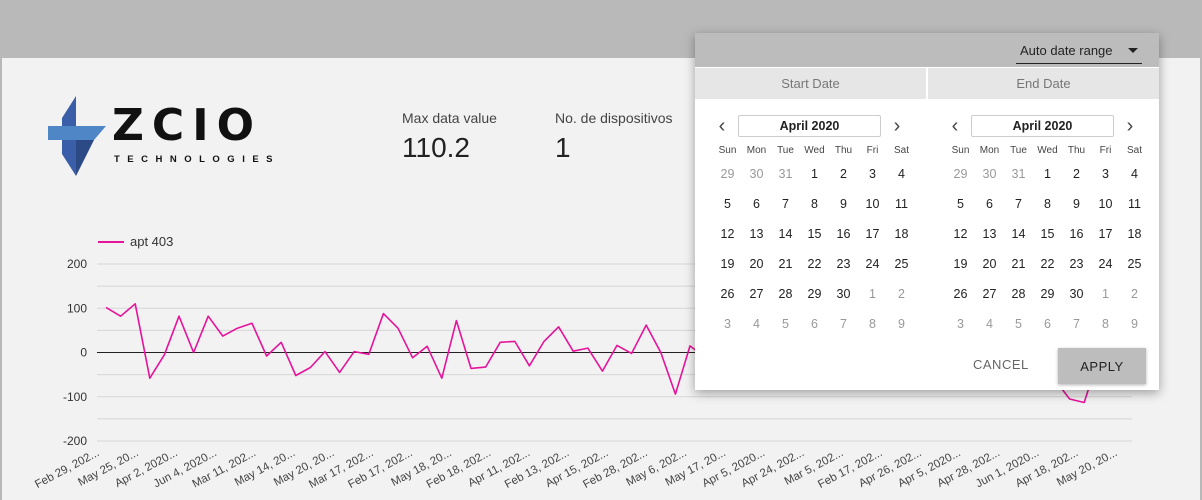  What do you see at coordinates (1079, 50) in the screenshot?
I see `date-range-dropdown: Auto date range` at bounding box center [1079, 50].